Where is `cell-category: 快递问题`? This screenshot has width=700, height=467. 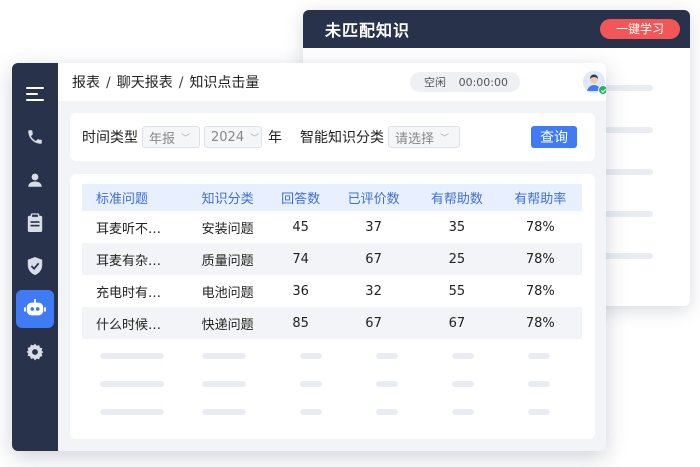
cell-category: 快递问题 is located at coordinates (227, 325).